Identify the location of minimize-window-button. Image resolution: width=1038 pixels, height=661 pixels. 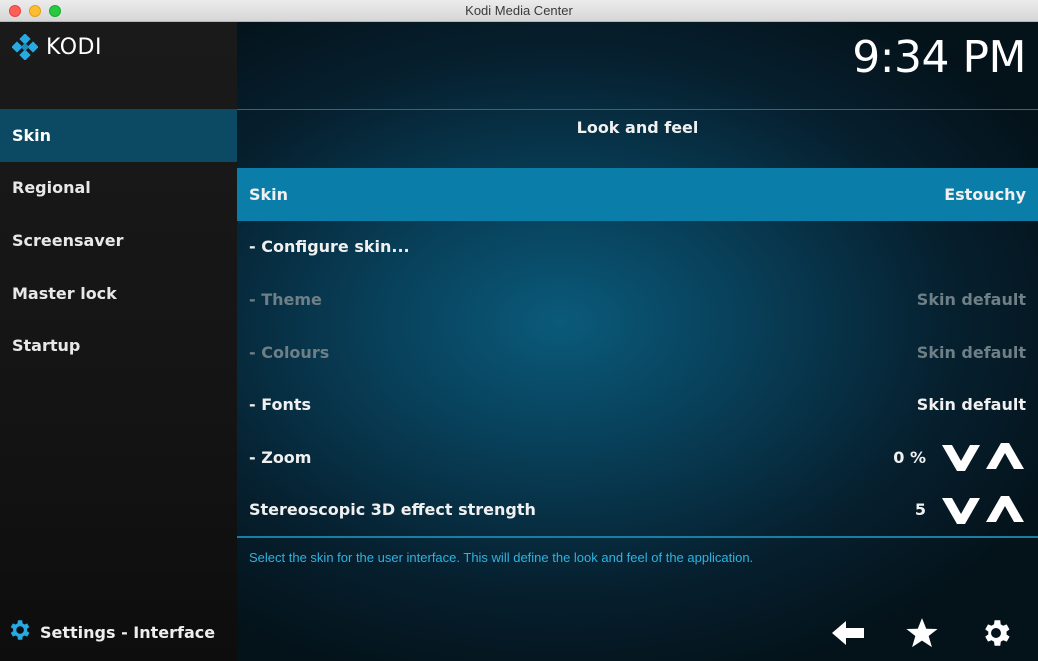
(35, 11).